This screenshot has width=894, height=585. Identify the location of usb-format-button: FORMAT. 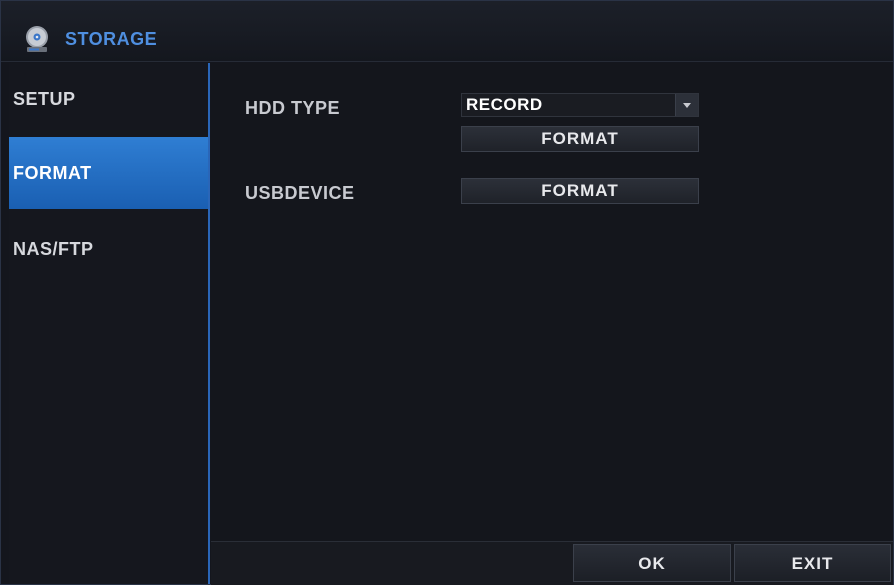
(580, 191).